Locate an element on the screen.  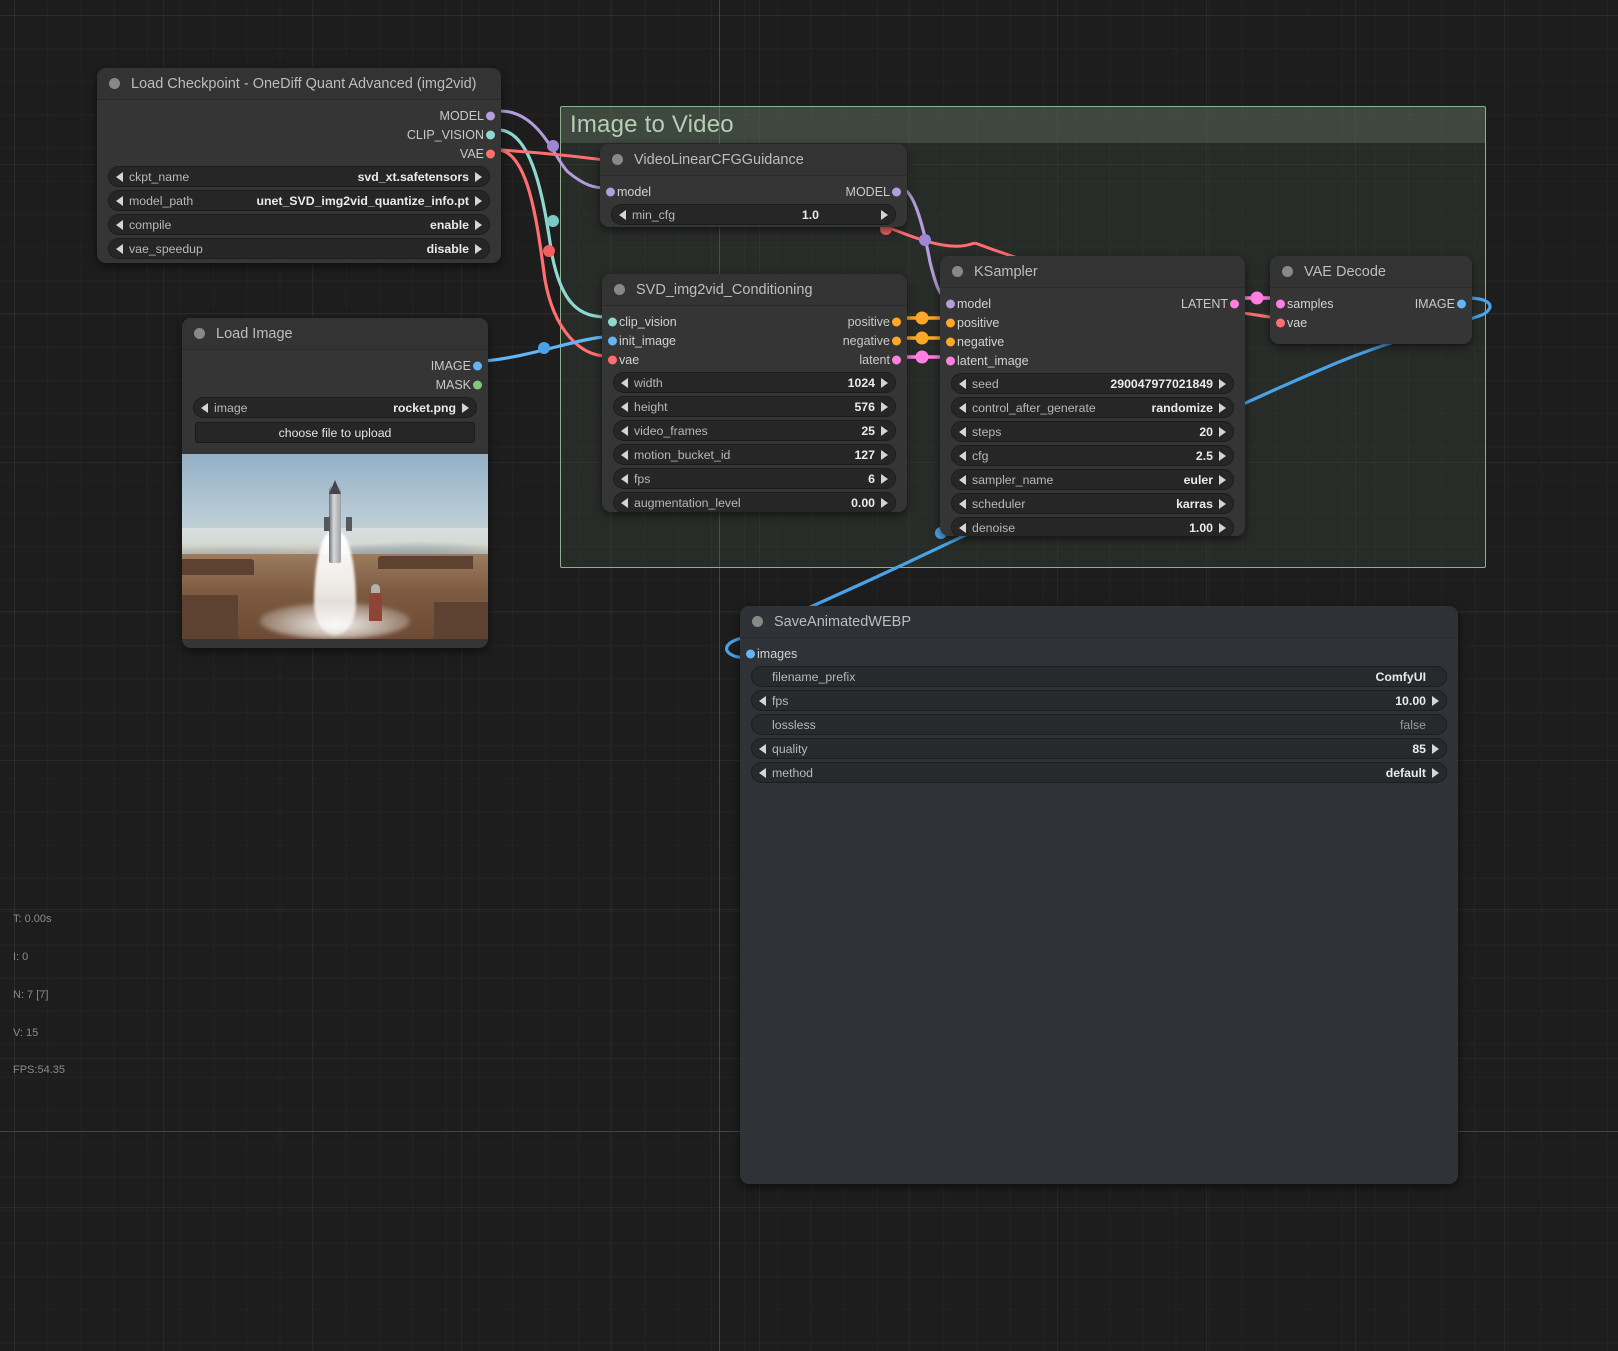
port-dot-positive-out is located at coordinates (896, 321).